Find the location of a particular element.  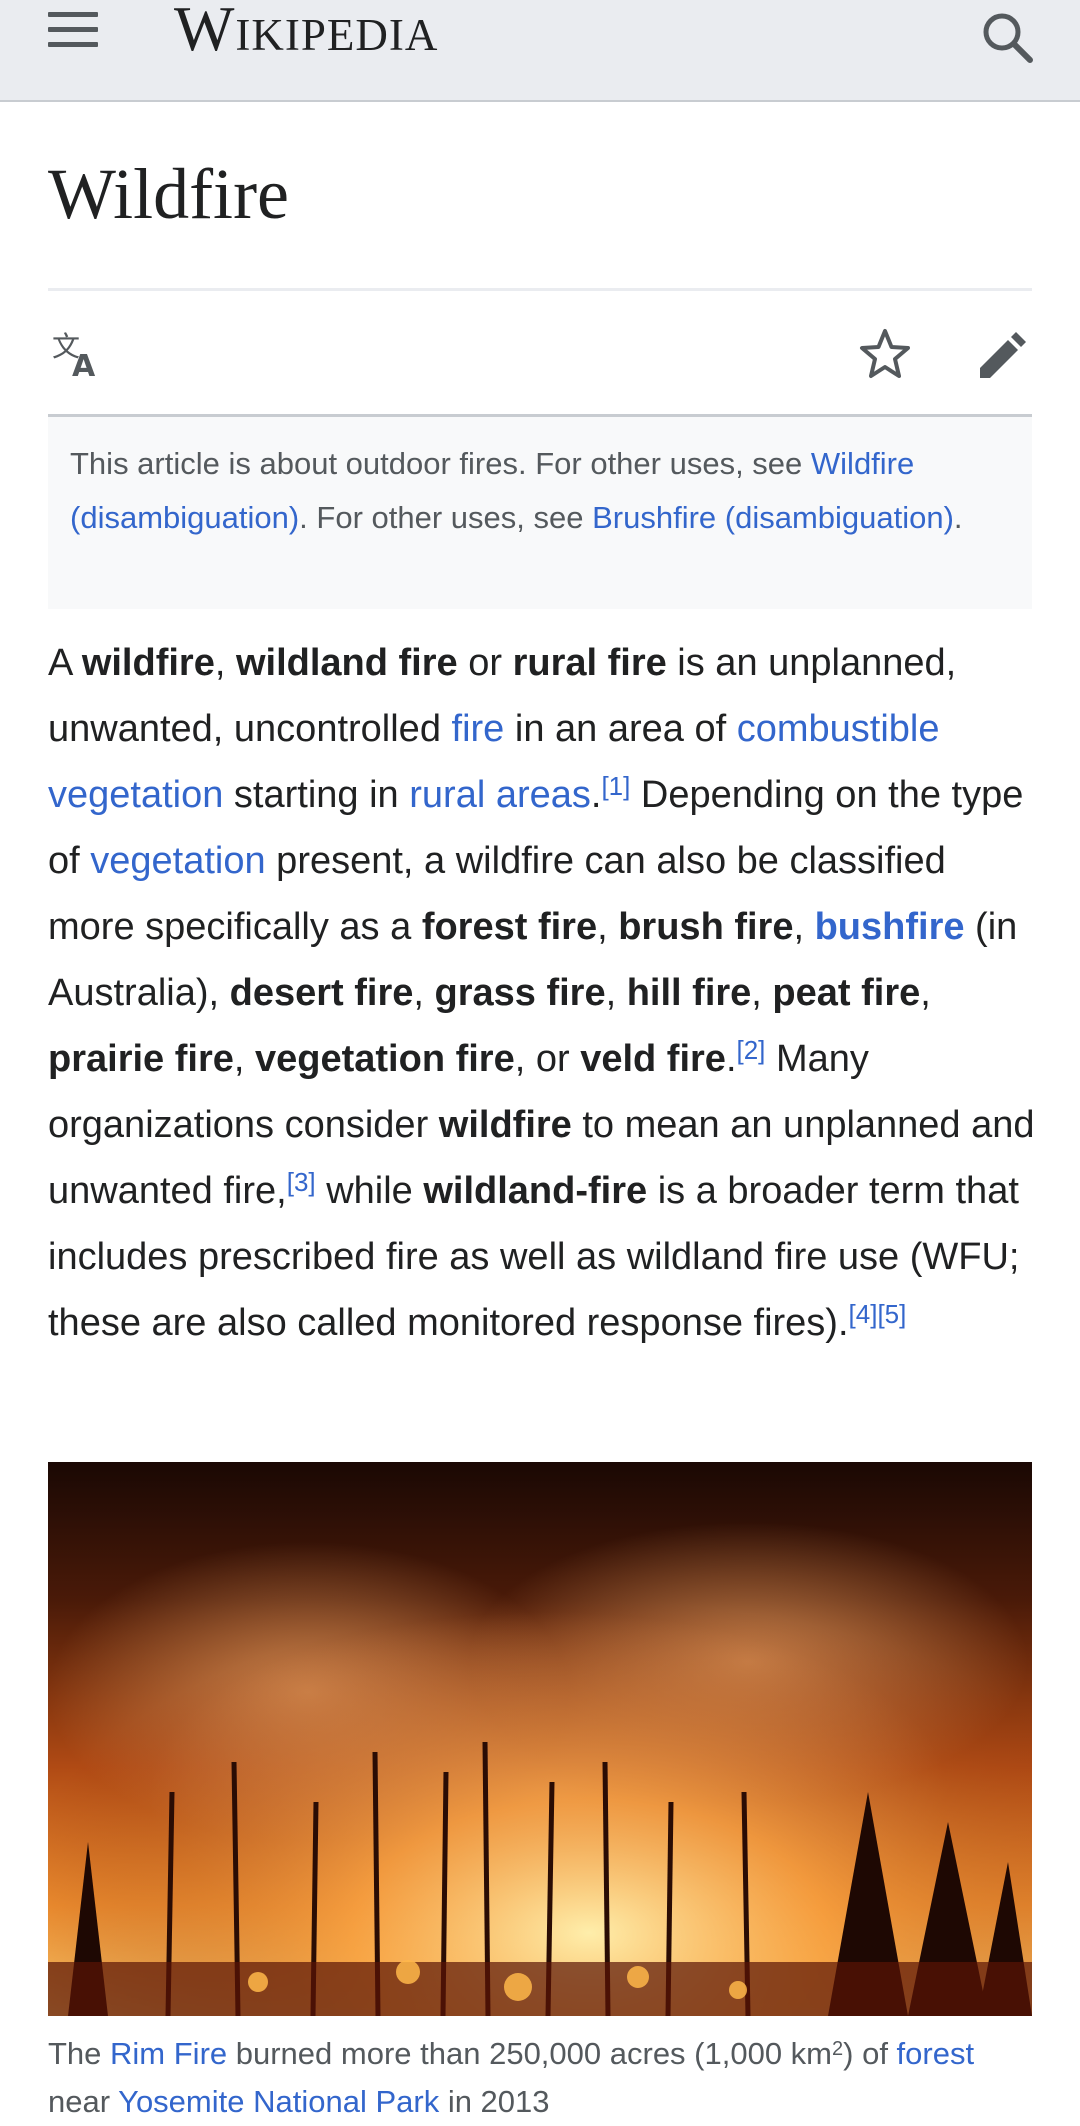

bold-term: forest fire is located at coordinates (509, 927).